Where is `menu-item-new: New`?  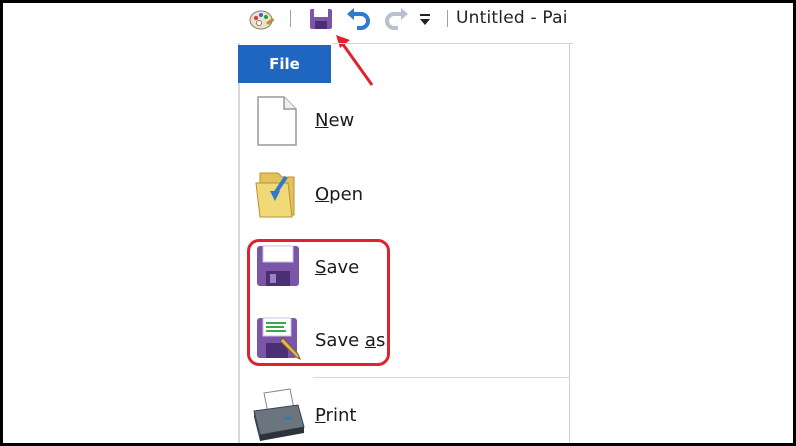 menu-item-new: New is located at coordinates (403, 125).